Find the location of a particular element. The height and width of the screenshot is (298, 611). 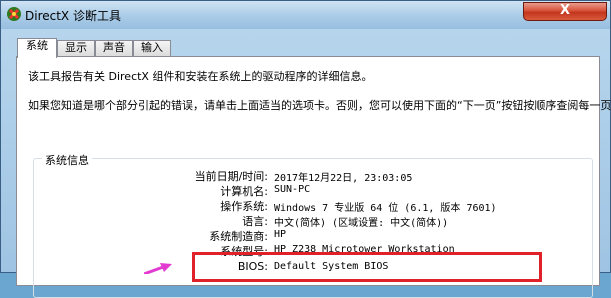

info-row-os: 操作系统: Windows 7 专业版 64 位 (6.1, 版本 7601) is located at coordinates (314, 206).